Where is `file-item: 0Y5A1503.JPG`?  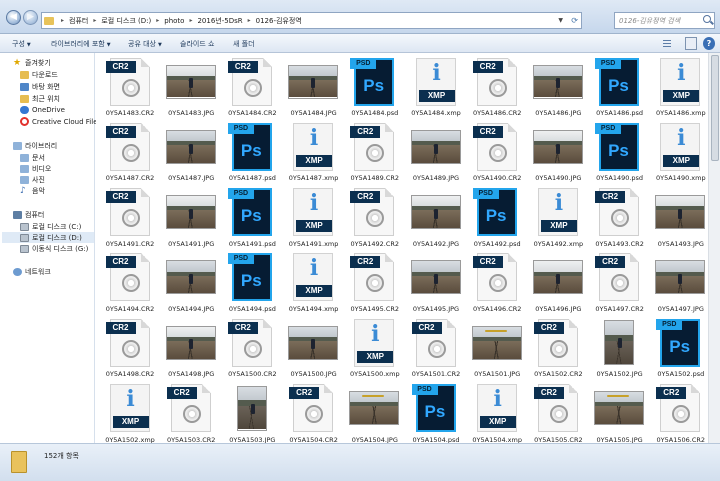 file-item: 0Y5A1503.JPG is located at coordinates (251, 413).